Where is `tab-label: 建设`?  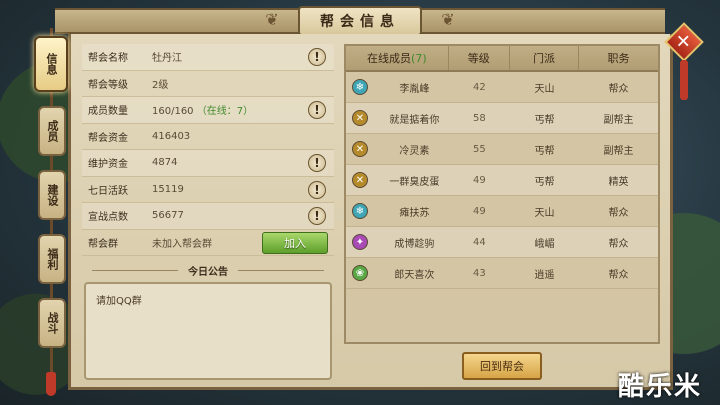 tab-label: 建设 is located at coordinates (52, 195).